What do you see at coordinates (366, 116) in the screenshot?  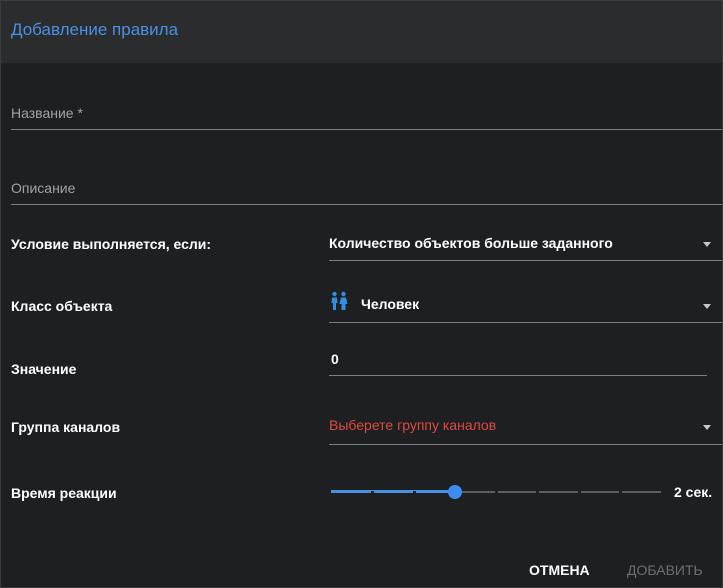 I see `name-field: Название *` at bounding box center [366, 116].